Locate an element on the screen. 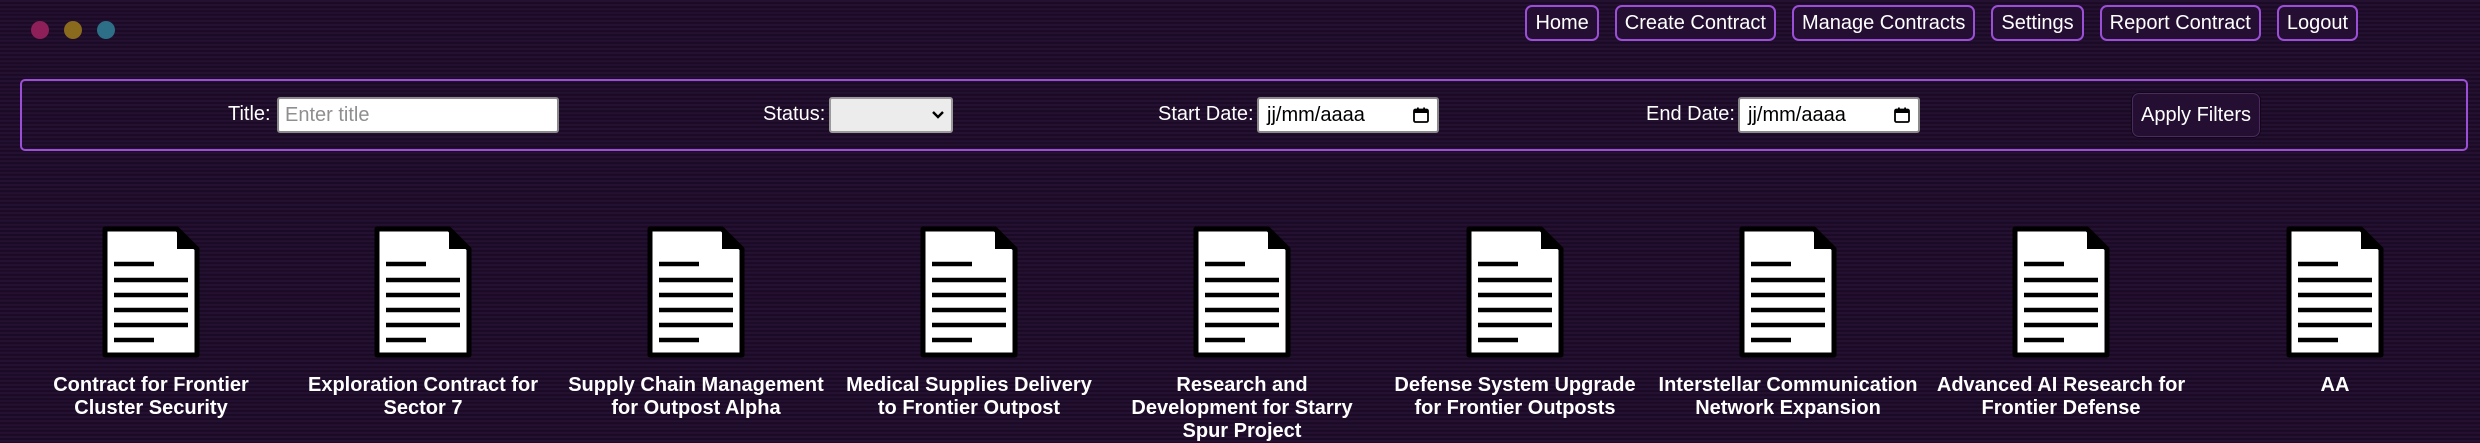  nav-logout-button: Logout is located at coordinates (2317, 23).